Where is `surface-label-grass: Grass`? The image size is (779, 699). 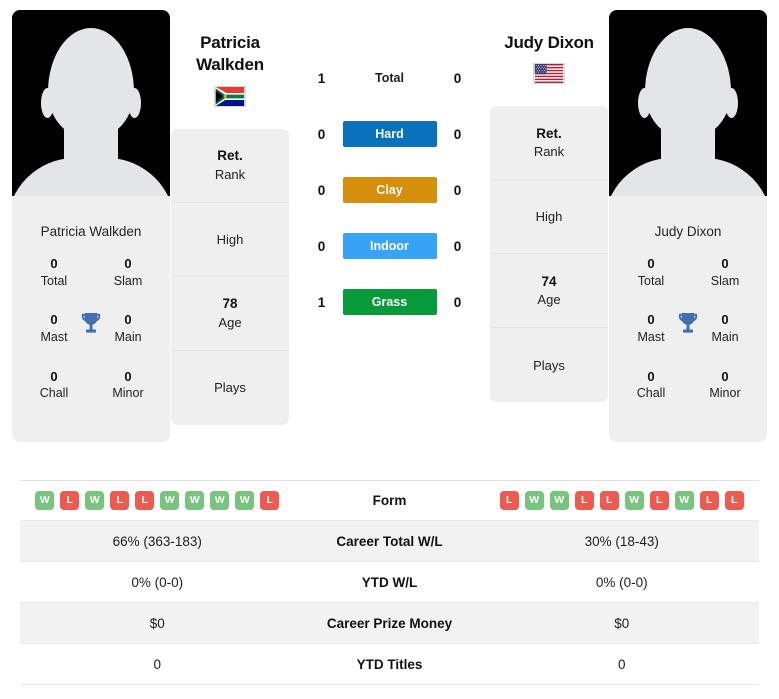 surface-label-grass: Grass is located at coordinates (389, 302).